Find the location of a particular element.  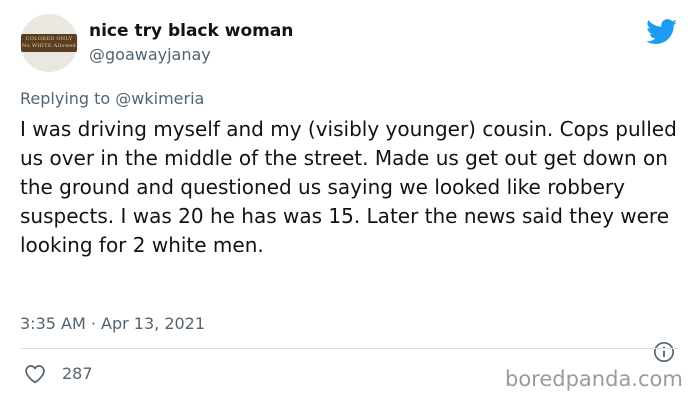

avatar-sign-image: COLORED ONLY No WHITE Allowed is located at coordinates (49, 43).